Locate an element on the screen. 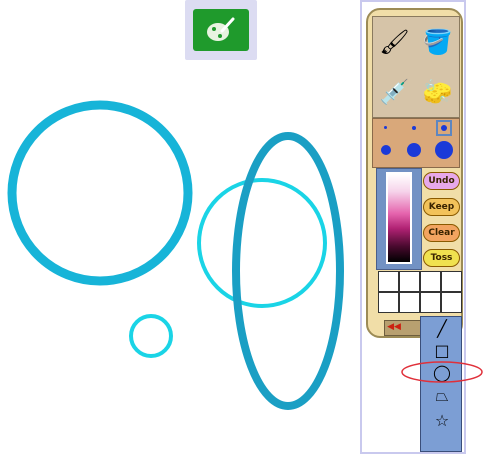  brush-icon: 🖌 is located at coordinates (394, 42).